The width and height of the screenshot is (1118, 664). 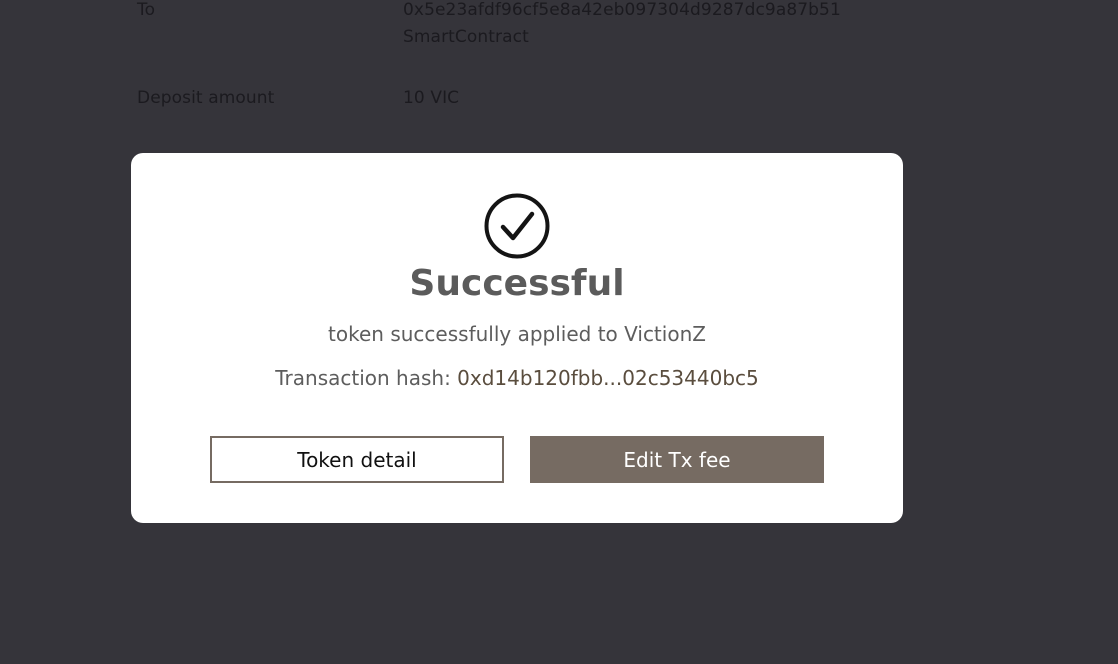 I want to click on token-detail-button: Token detail, so click(x=357, y=459).